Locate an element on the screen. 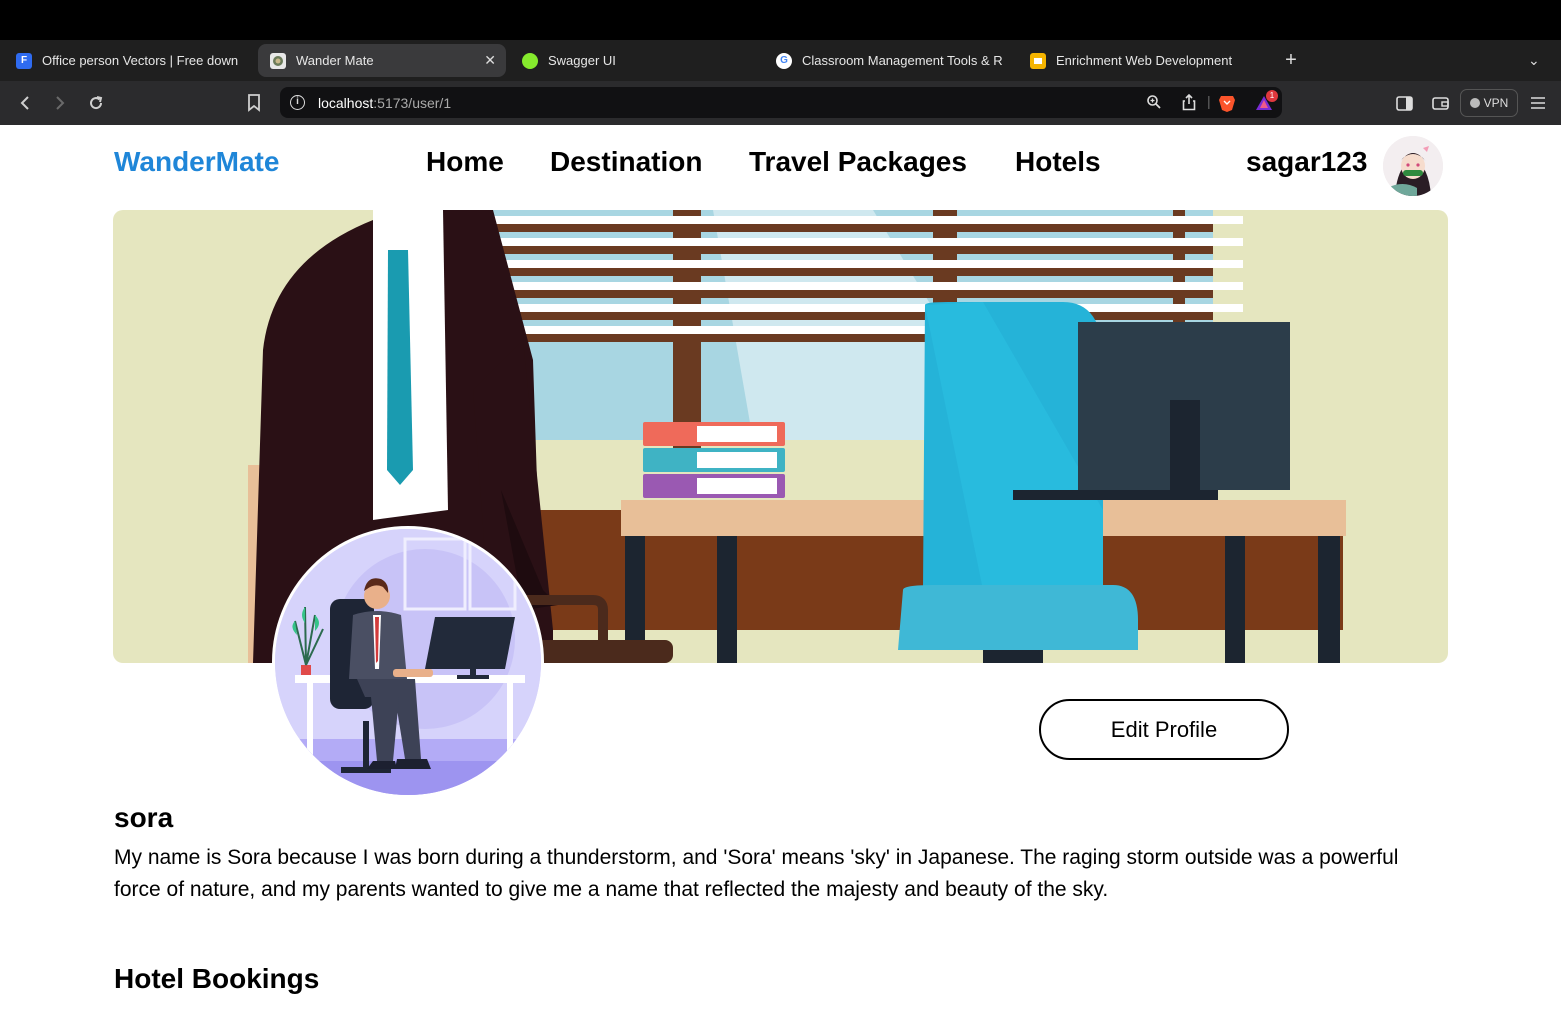 Image resolution: width=1561 pixels, height=1015 pixels. browser-toolbar: i localhost:5173/user/1 | 1 VPN is located at coordinates (780, 103).